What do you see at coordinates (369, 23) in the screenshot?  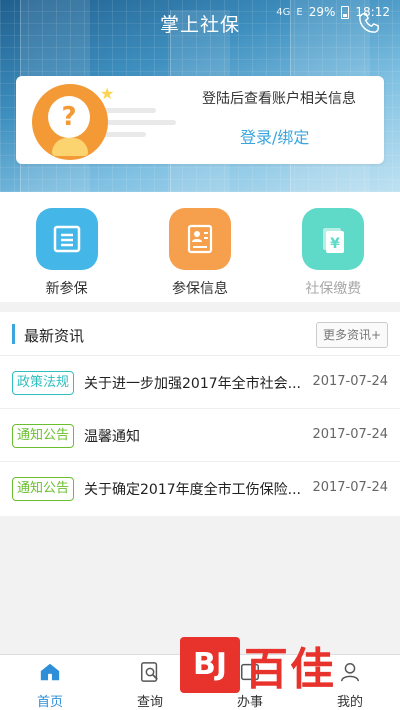 I see `phone-icon` at bounding box center [369, 23].